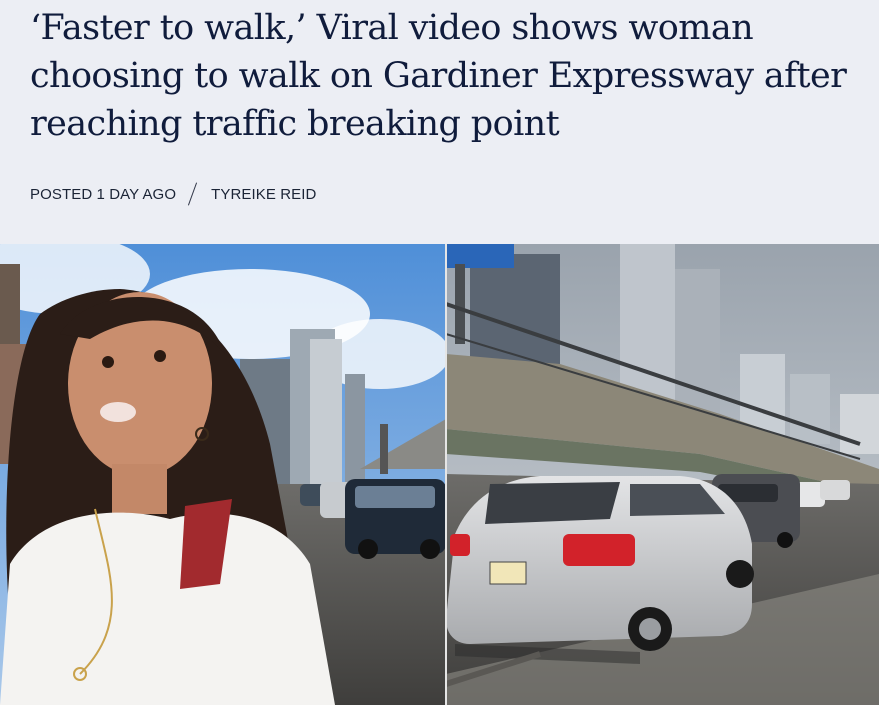  Describe the element at coordinates (193, 194) in the screenshot. I see `meta-separator` at that location.